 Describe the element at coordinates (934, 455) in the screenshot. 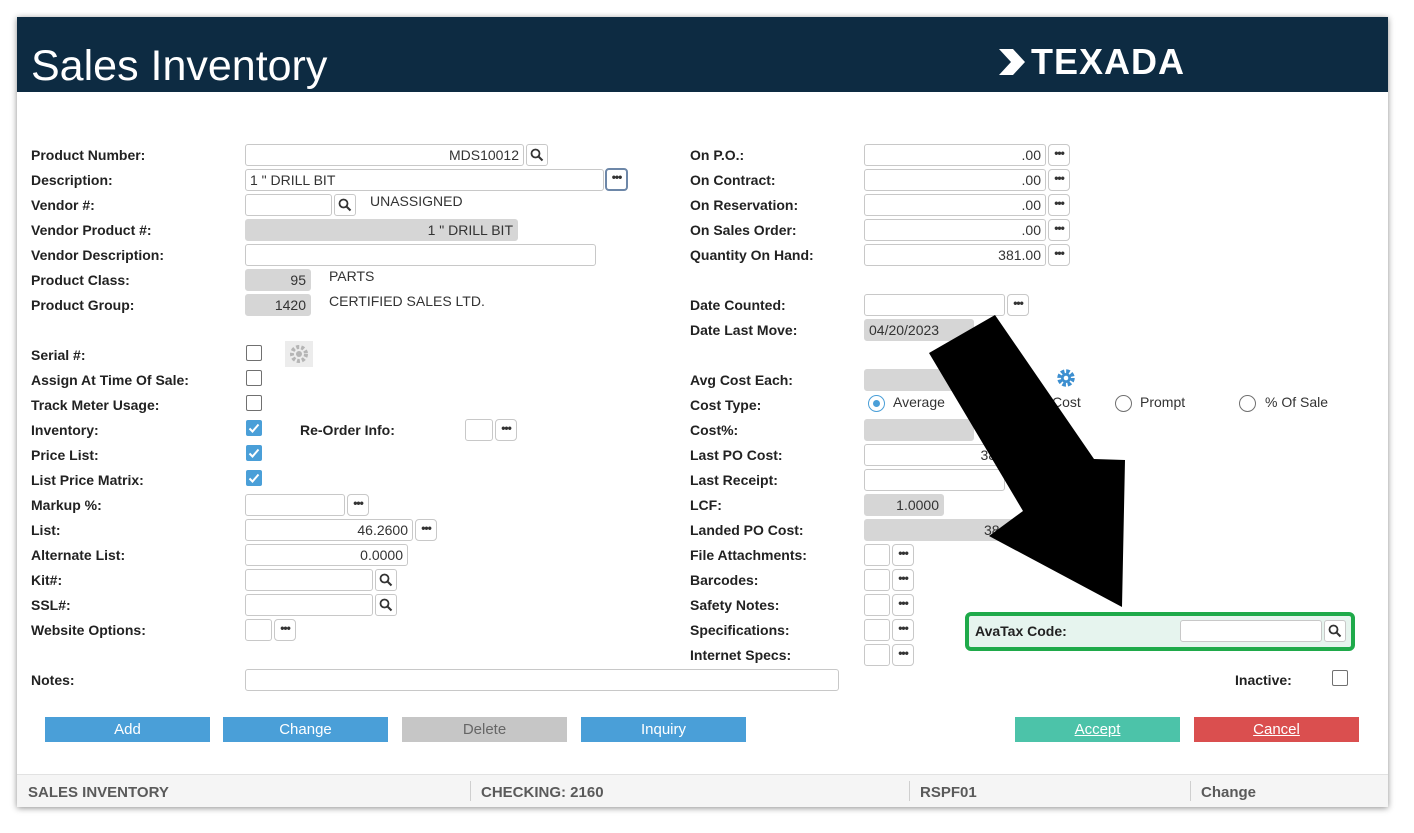

I see `last-po-cost-input: 38.` at that location.